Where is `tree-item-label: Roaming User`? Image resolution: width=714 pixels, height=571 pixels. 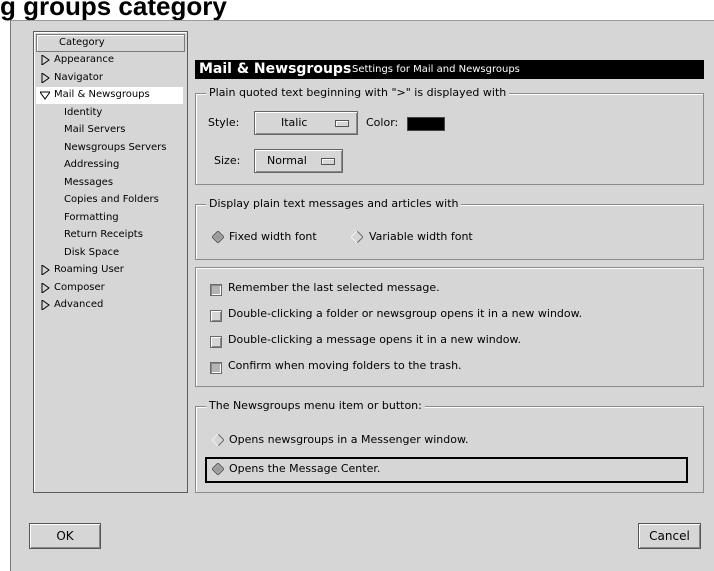
tree-item-label: Roaming User is located at coordinates (89, 269).